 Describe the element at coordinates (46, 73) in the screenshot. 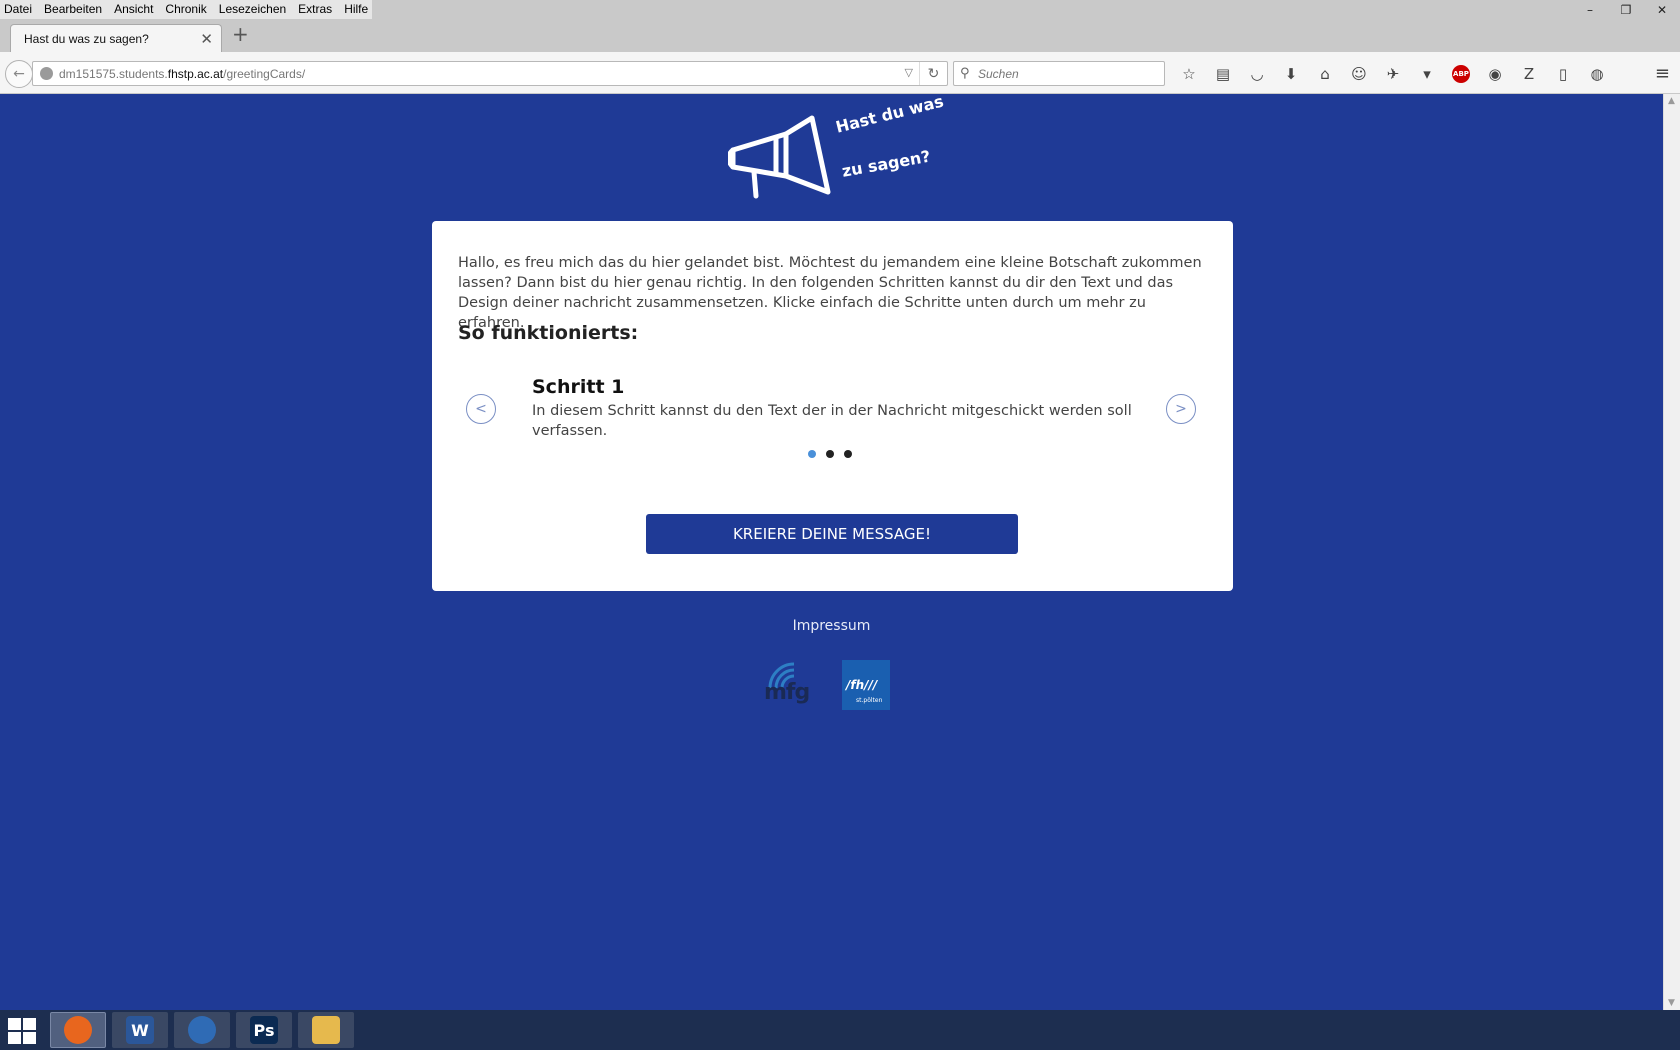

I see `globe-icon` at that location.